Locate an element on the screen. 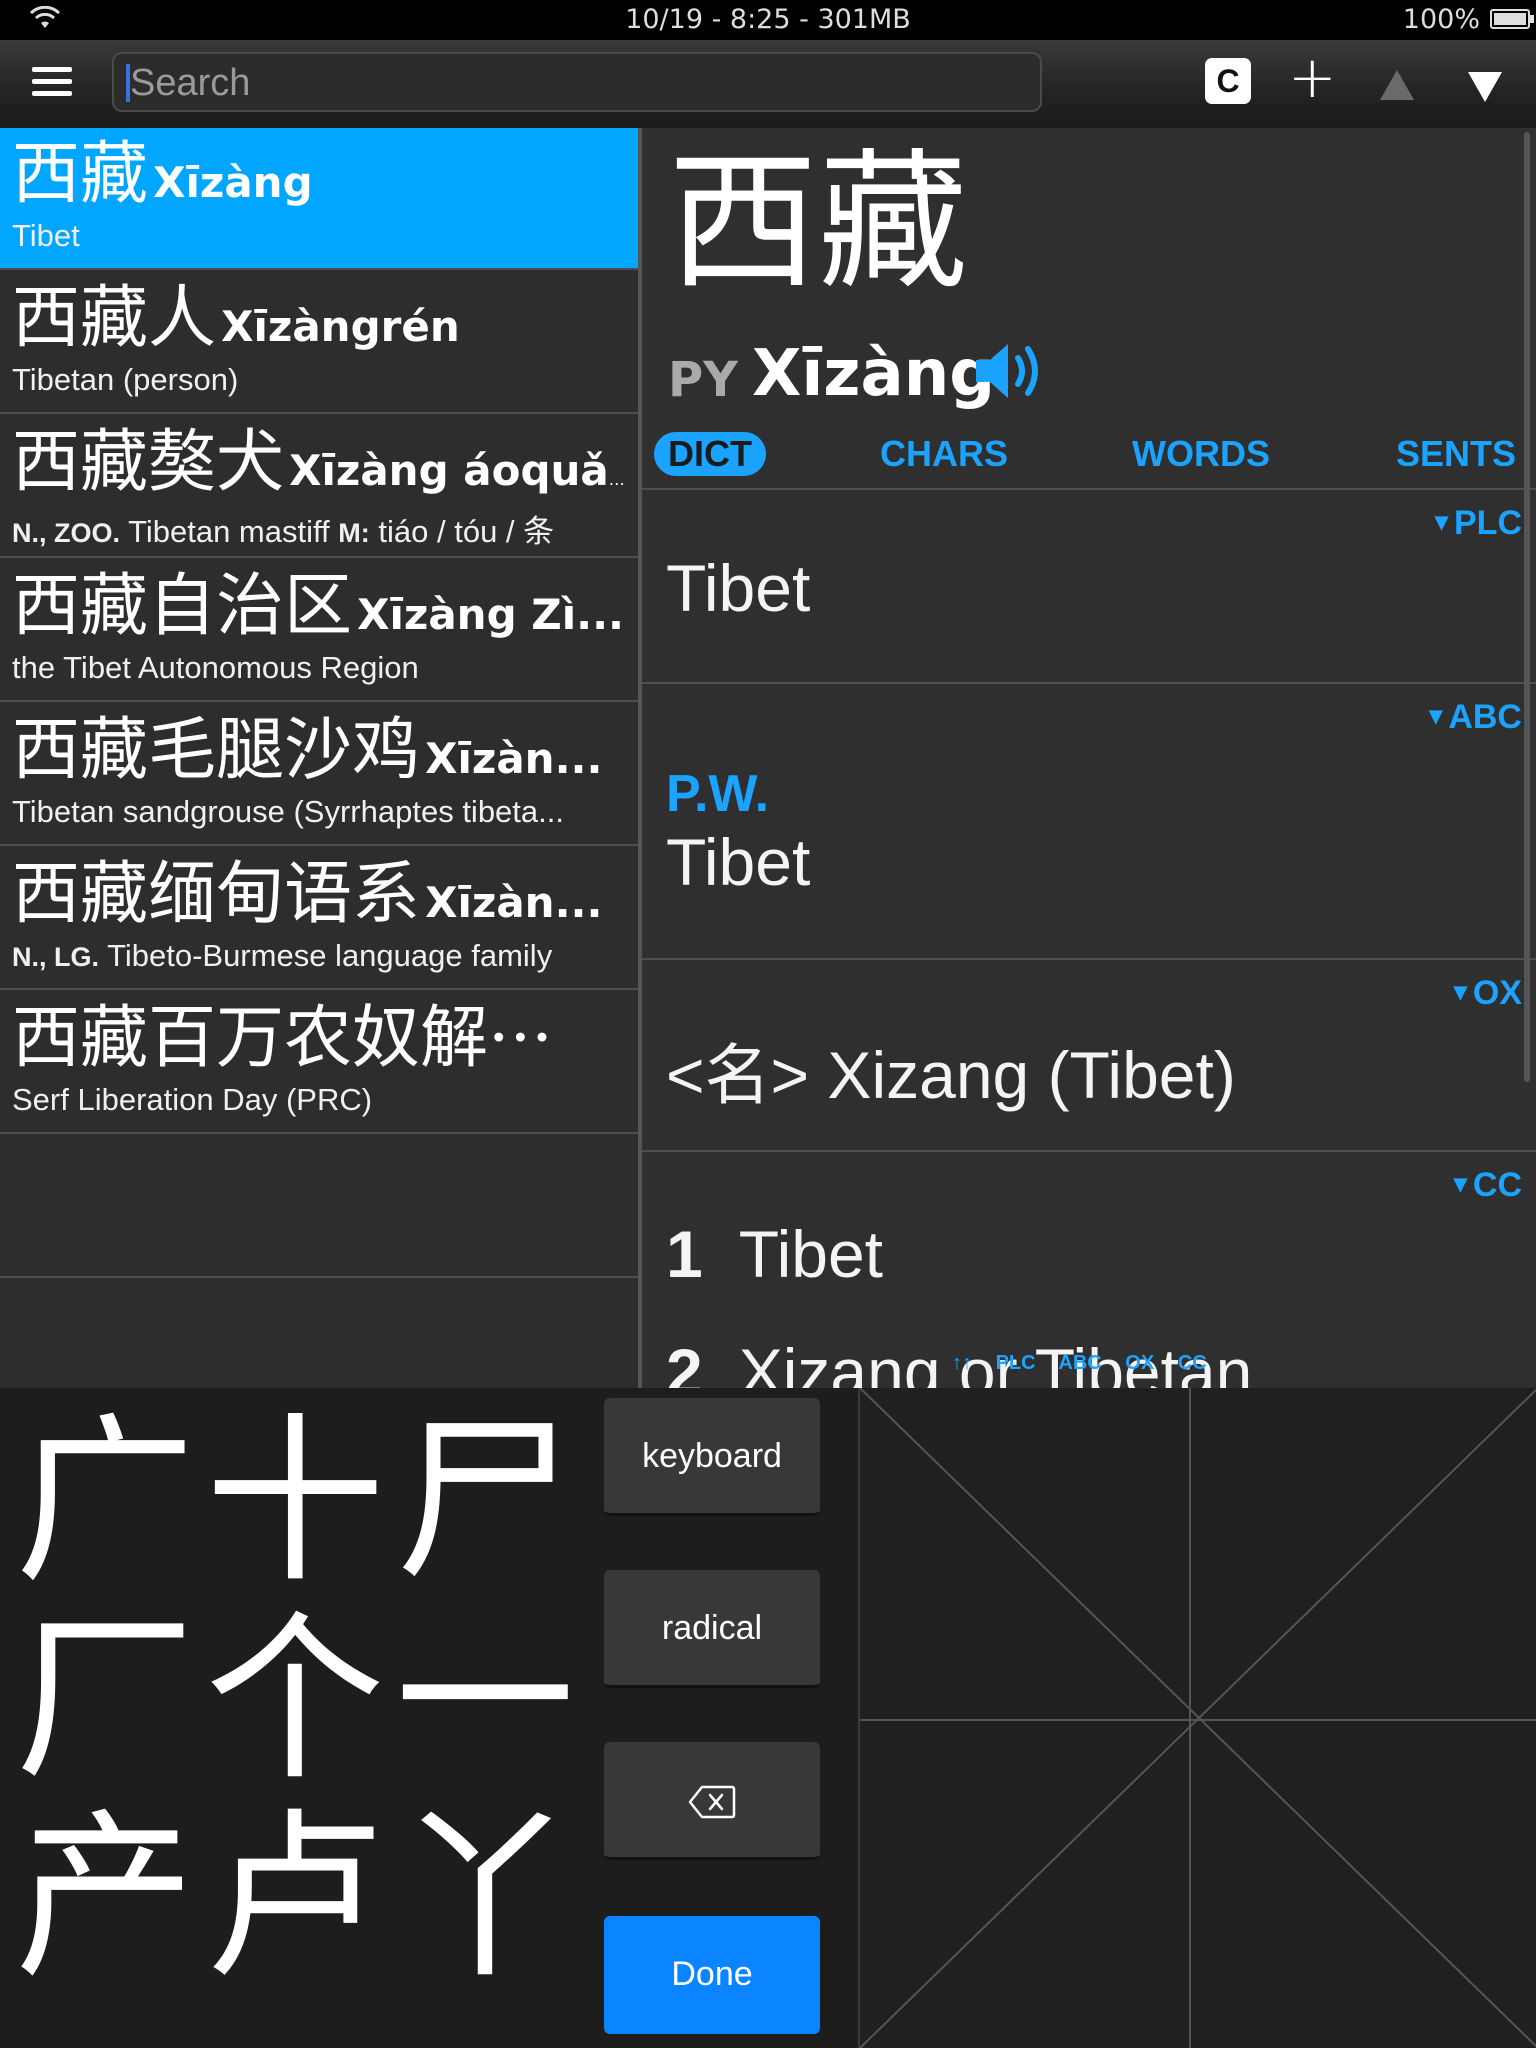 This screenshot has width=1536, height=2048. source-tag-ox: OX is located at coordinates (1488, 993).